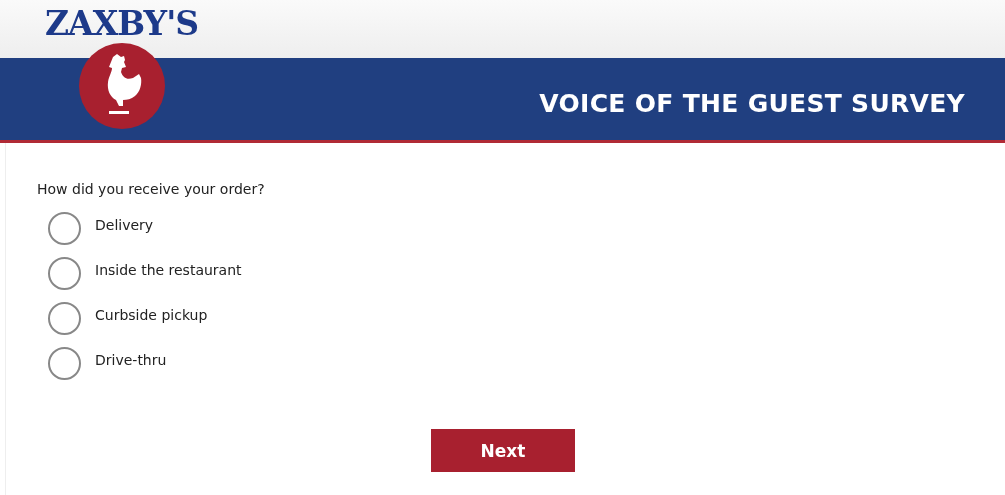 This screenshot has width=1005, height=495. What do you see at coordinates (752, 103) in the screenshot?
I see `survey-title: VOICE OF THE GUEST SURVEY` at bounding box center [752, 103].